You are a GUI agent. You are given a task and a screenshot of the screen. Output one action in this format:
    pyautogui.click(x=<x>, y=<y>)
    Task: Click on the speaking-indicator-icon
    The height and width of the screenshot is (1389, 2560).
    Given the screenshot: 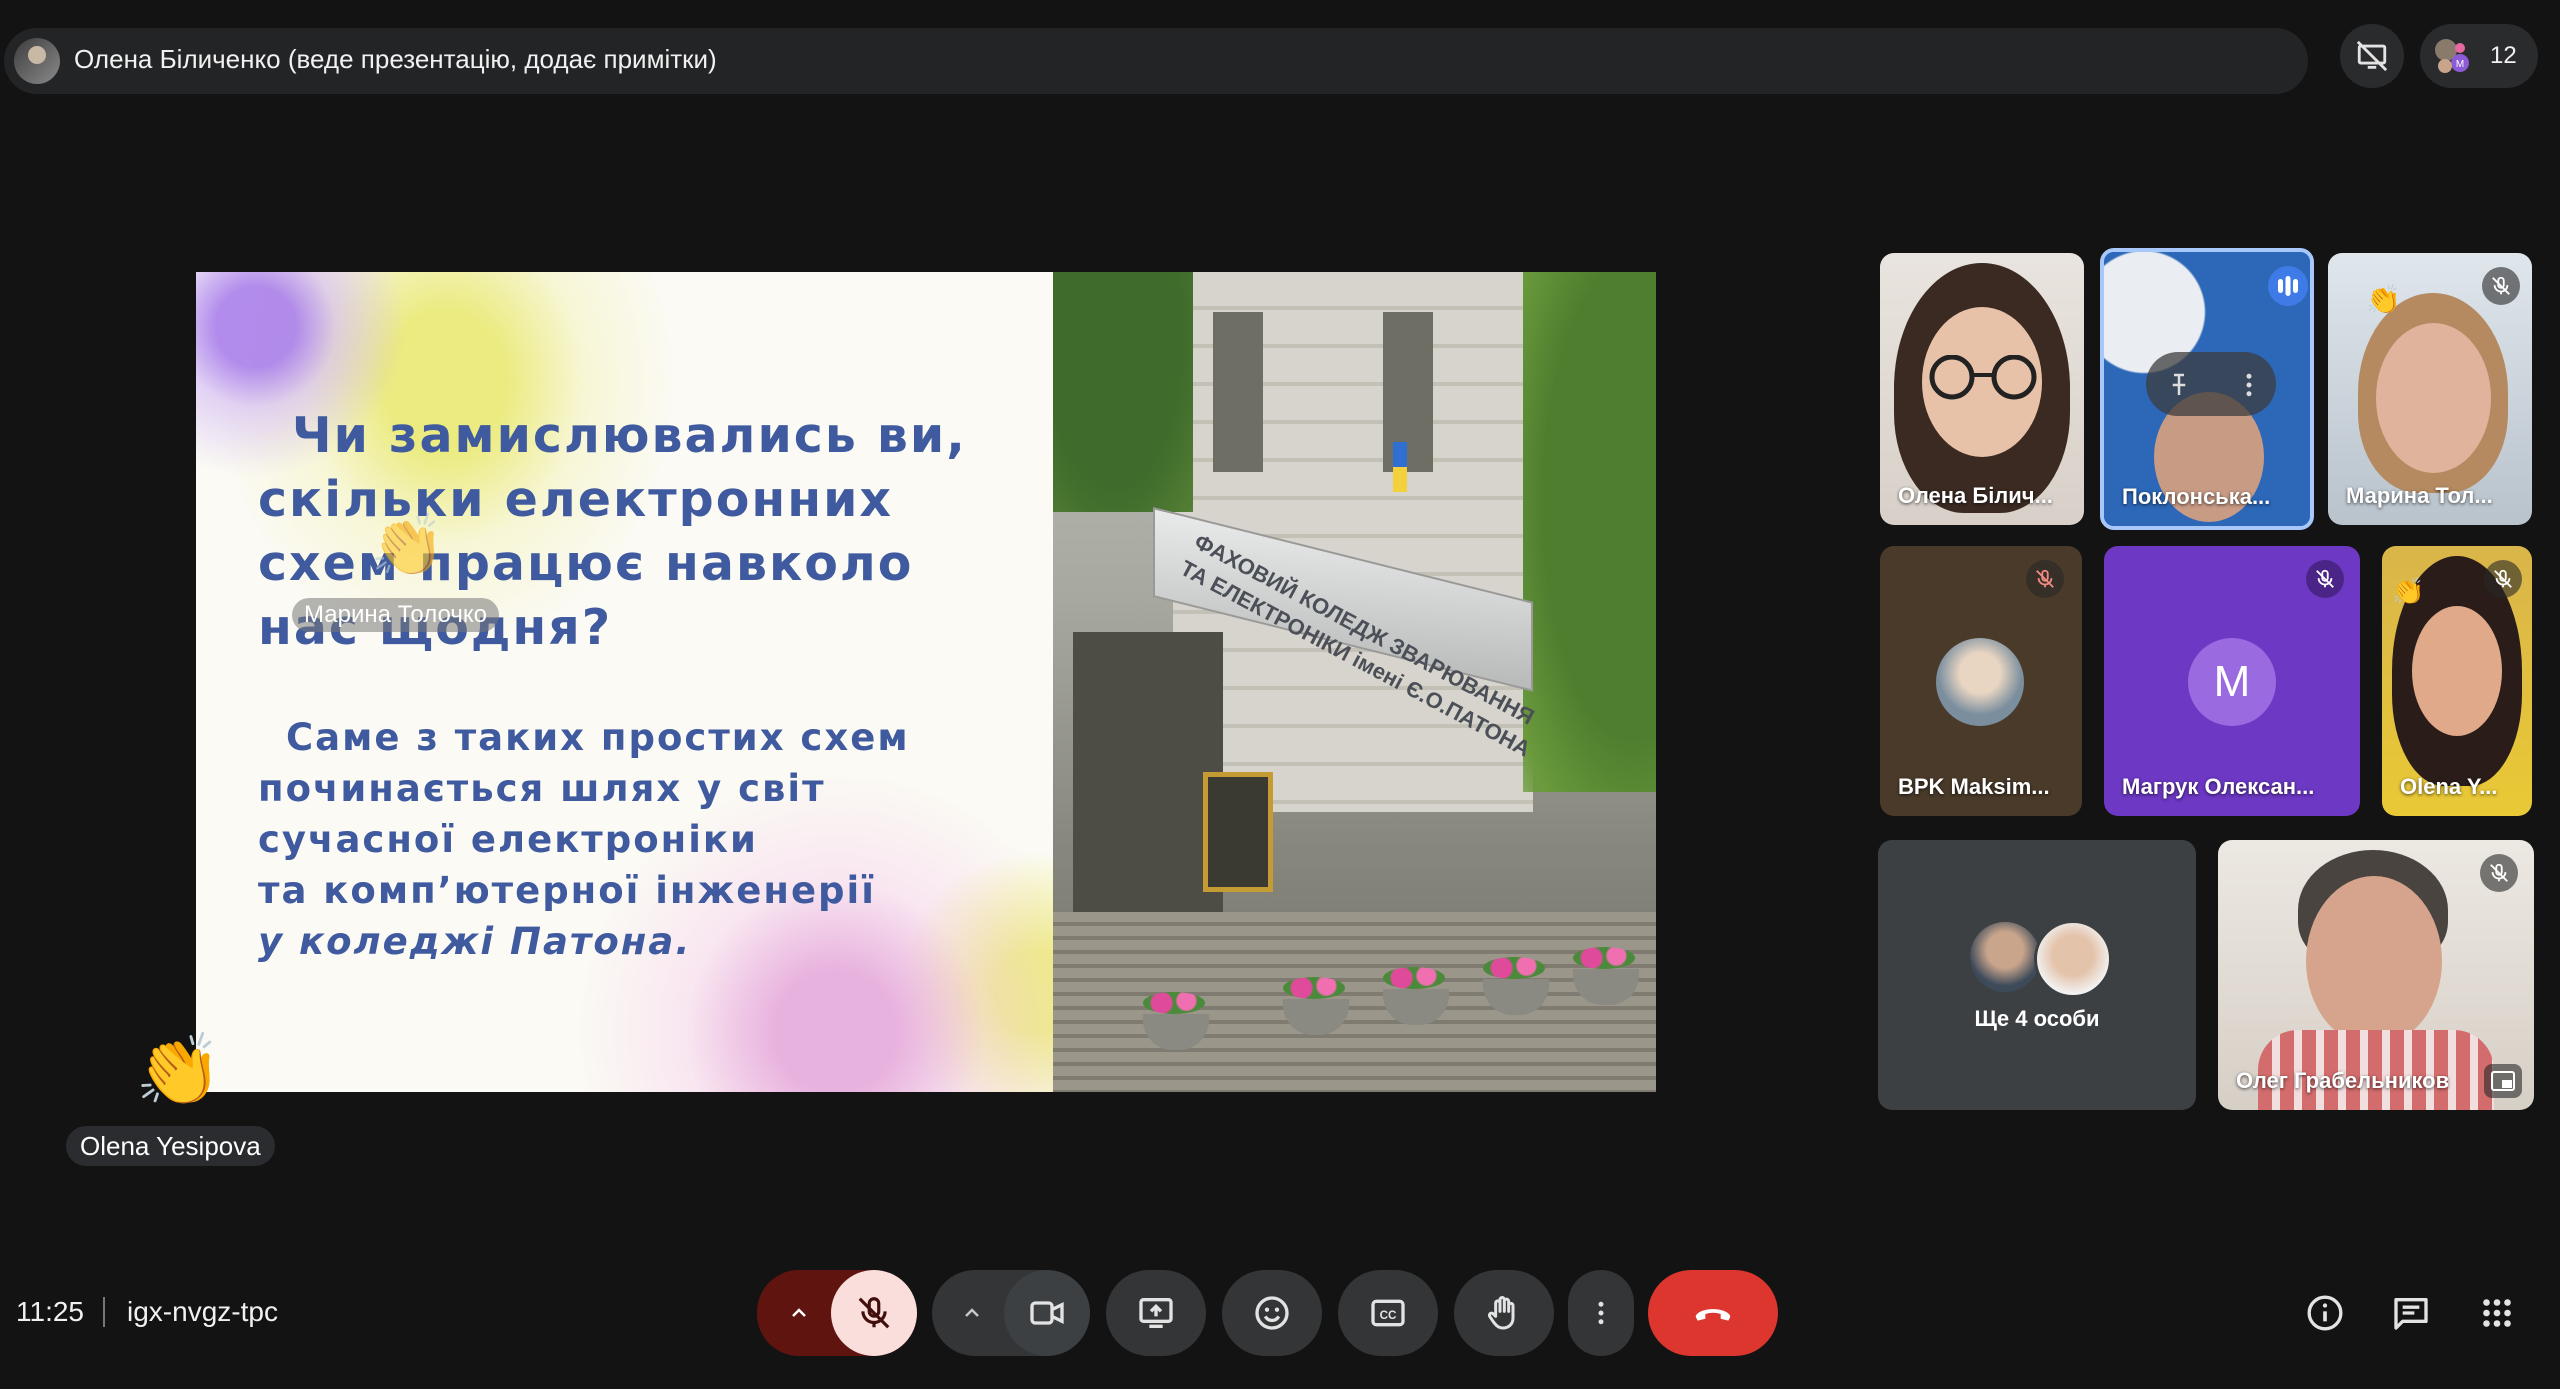 What is the action you would take?
    pyautogui.click(x=2288, y=286)
    